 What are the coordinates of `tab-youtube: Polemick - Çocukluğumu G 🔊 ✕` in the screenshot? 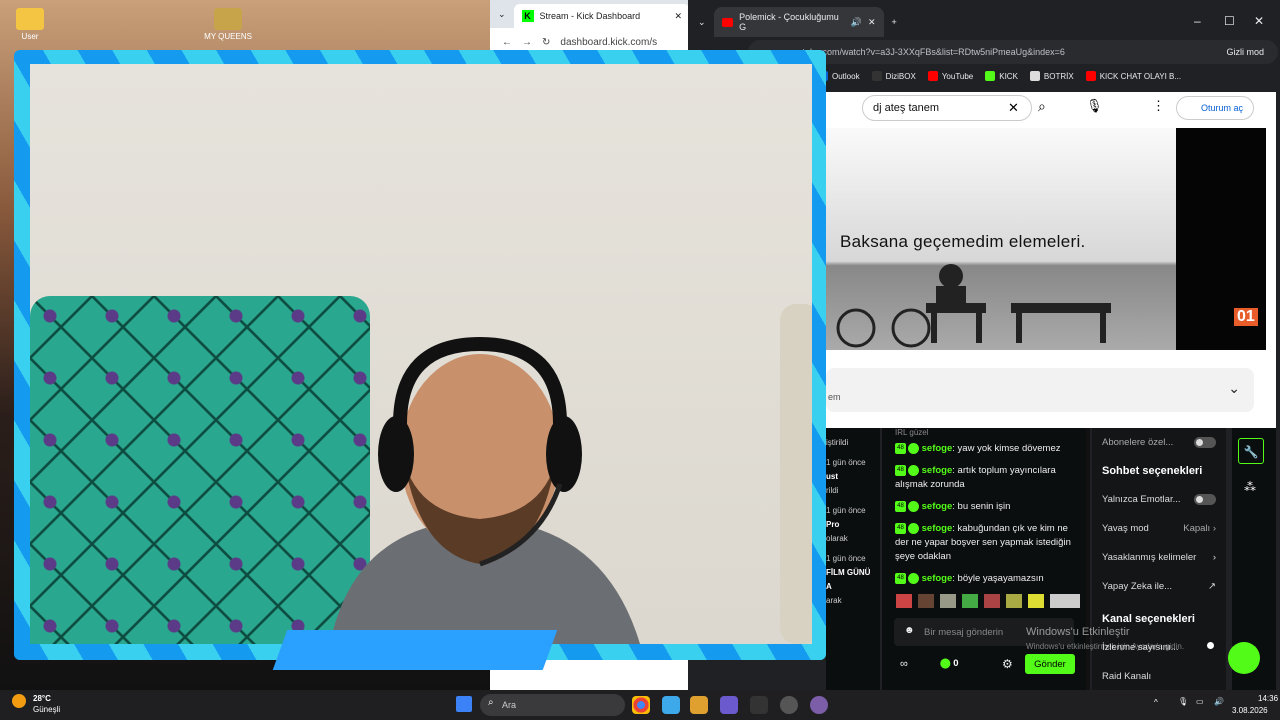 It's located at (798, 22).